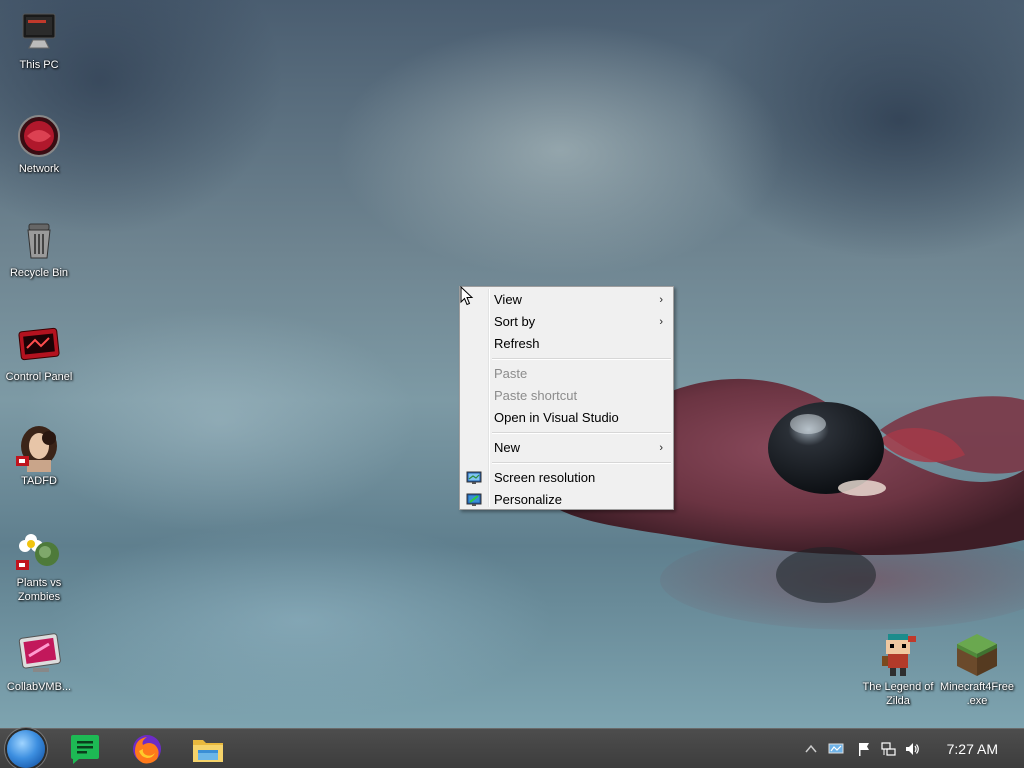  I want to click on desktop-icon-label: The Legend of Zilda, so click(898, 694).